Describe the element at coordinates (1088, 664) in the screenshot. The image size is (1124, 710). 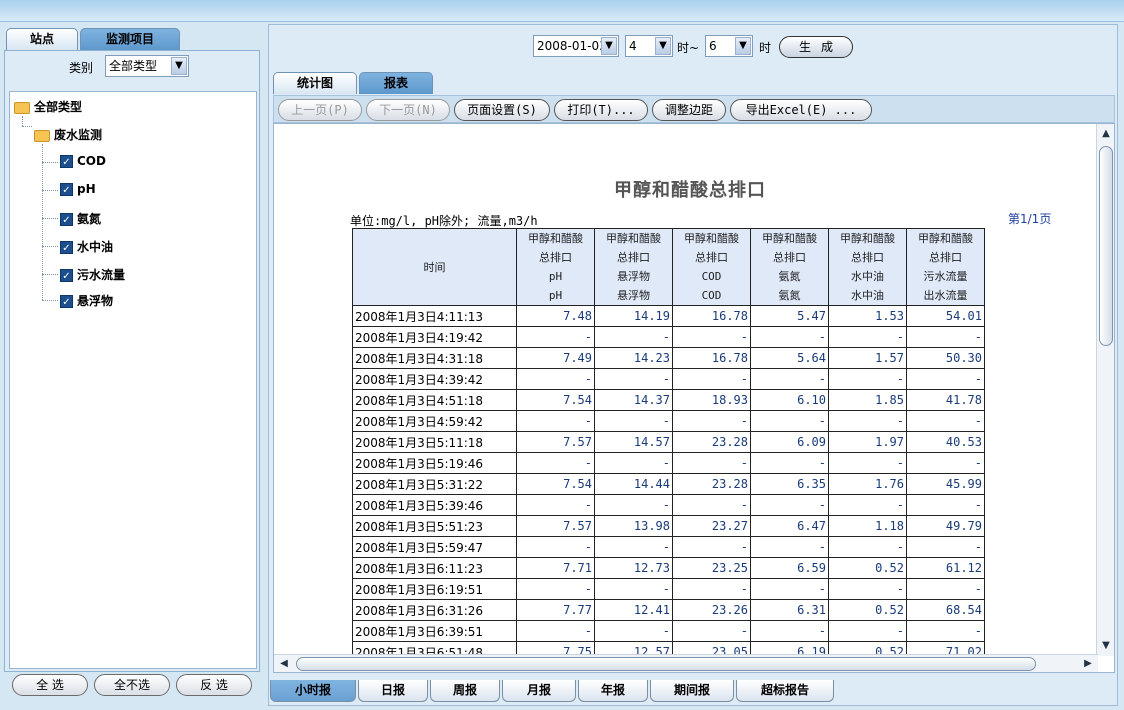
I see `scroll-right-icon: ▶` at that location.